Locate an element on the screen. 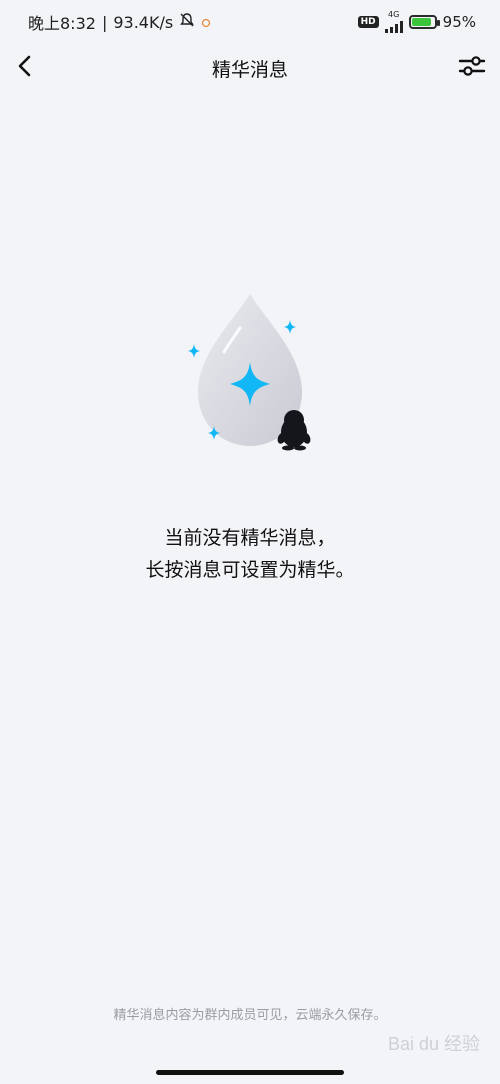  status-time: 晚上8:32 is located at coordinates (62, 23).